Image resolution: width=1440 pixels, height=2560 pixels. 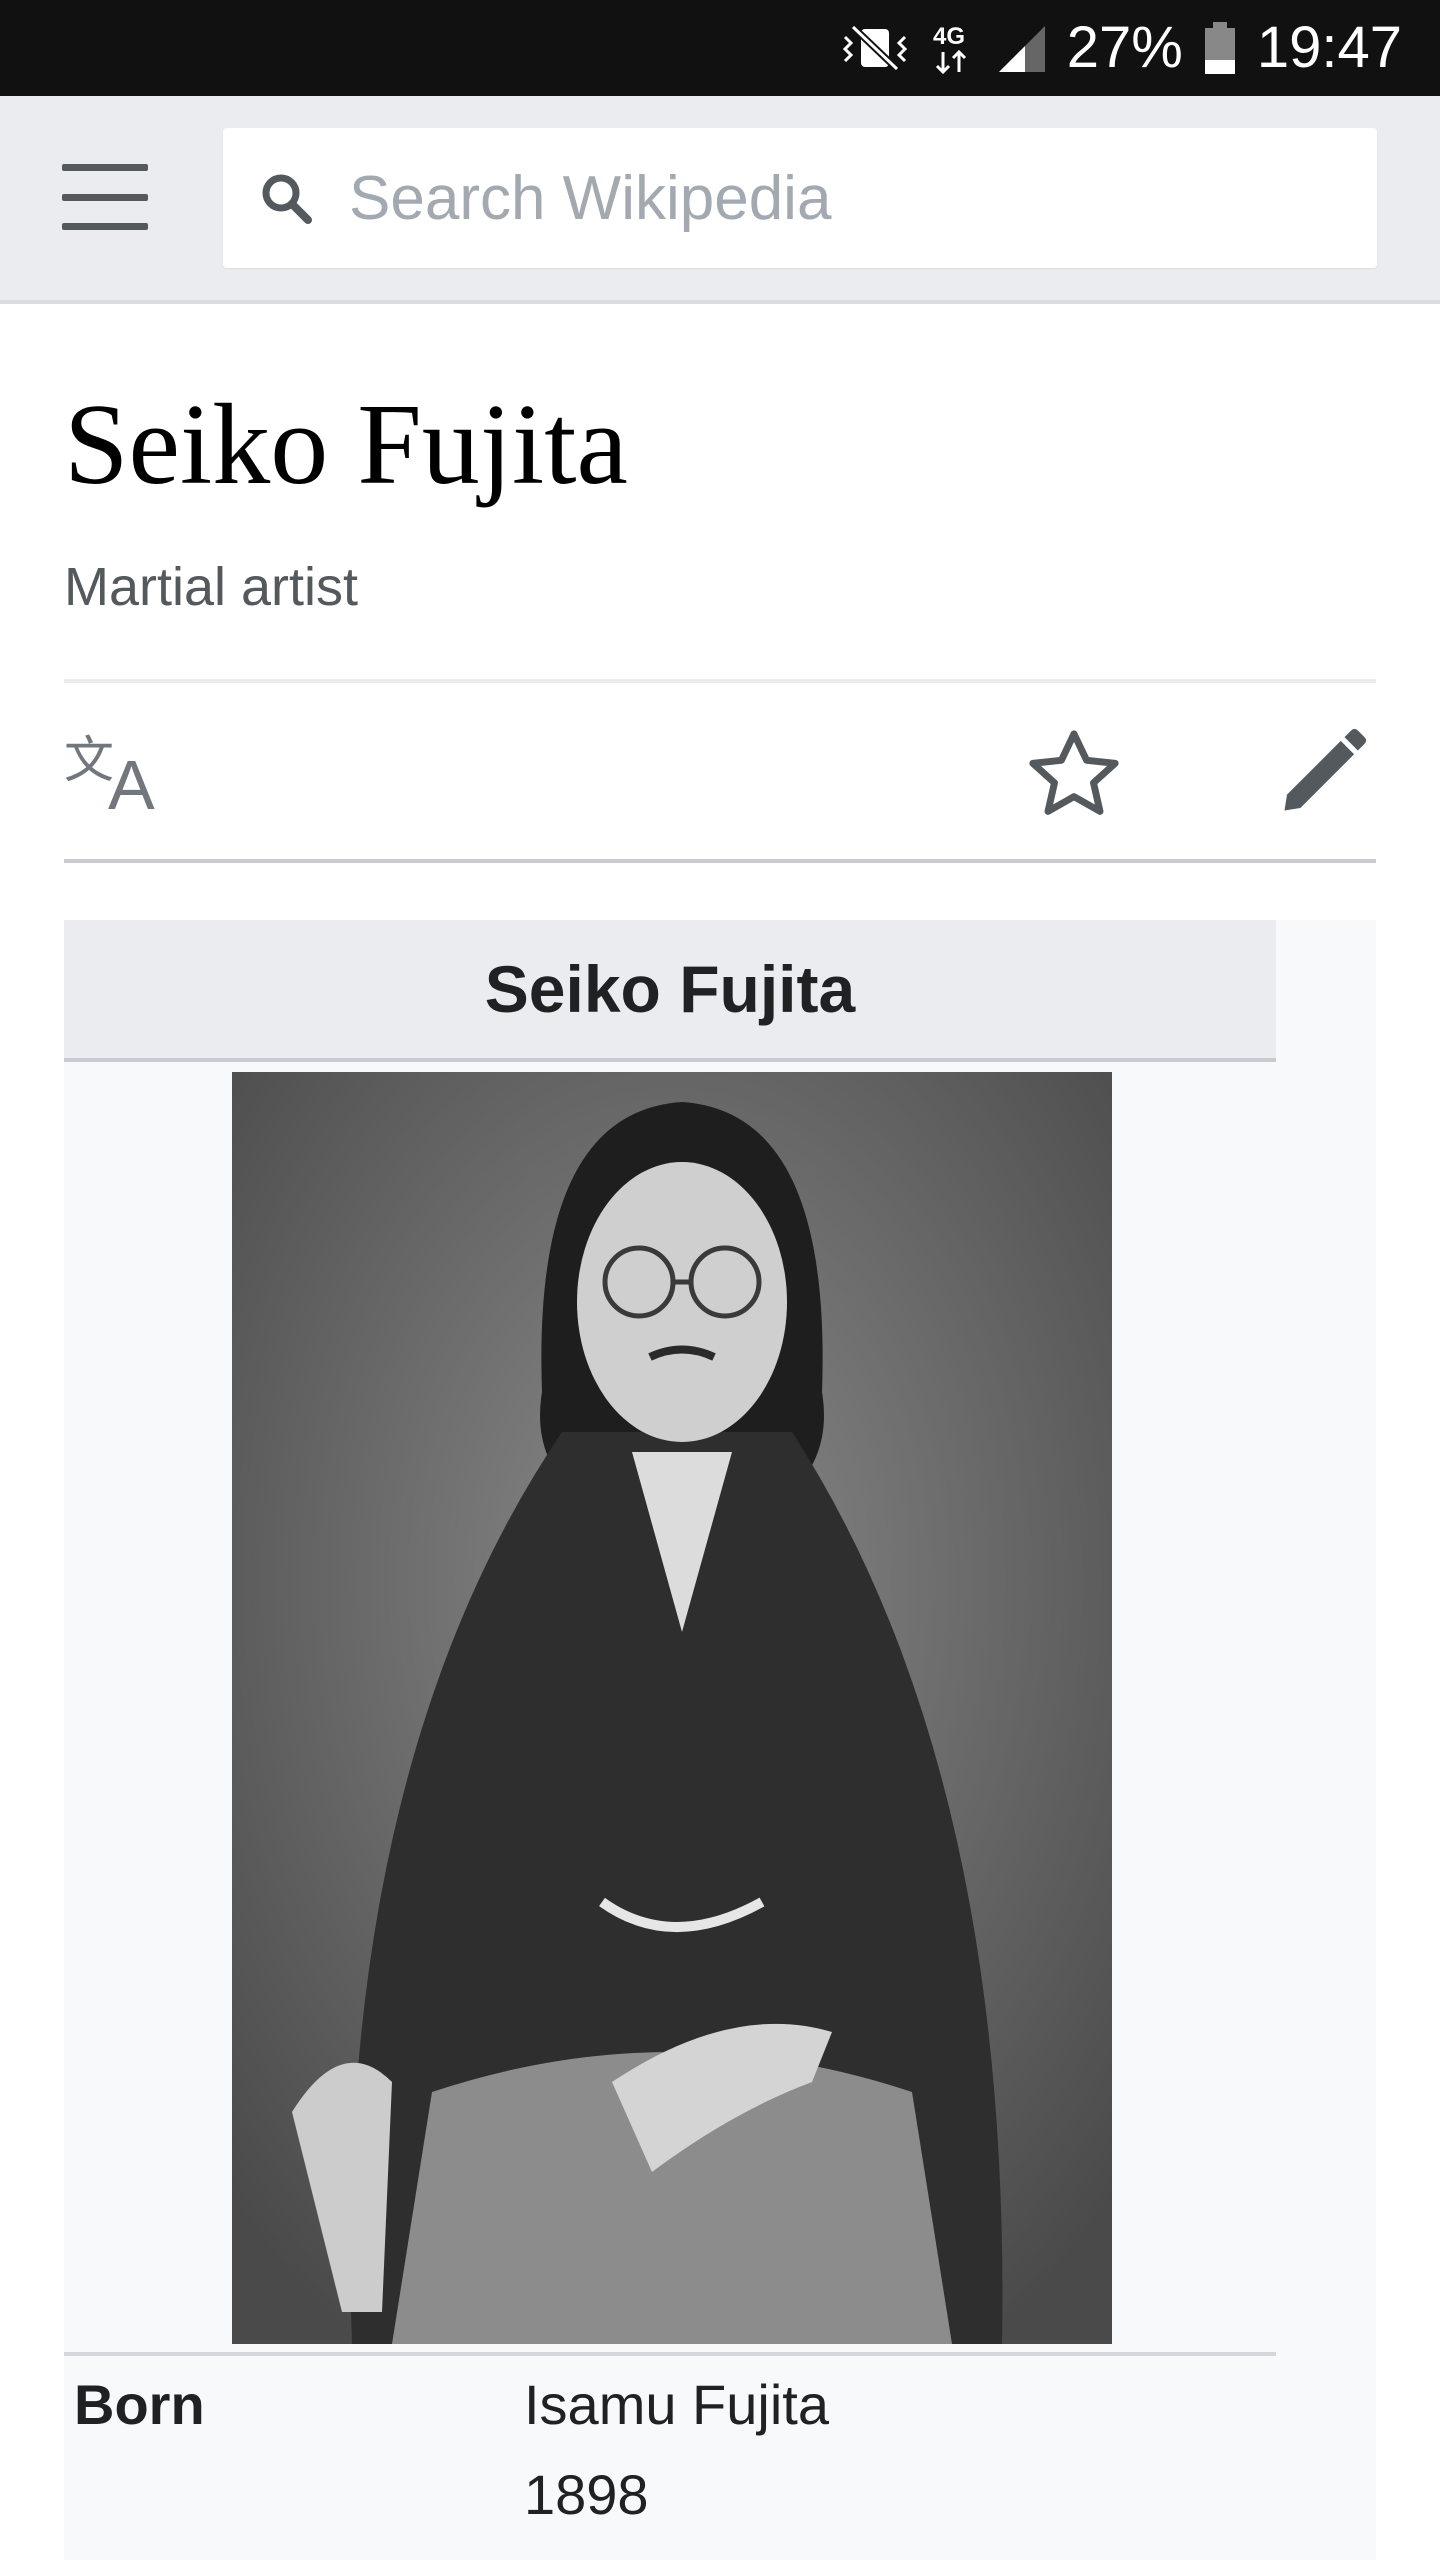 What do you see at coordinates (797, 198) in the screenshot?
I see `search-input` at bounding box center [797, 198].